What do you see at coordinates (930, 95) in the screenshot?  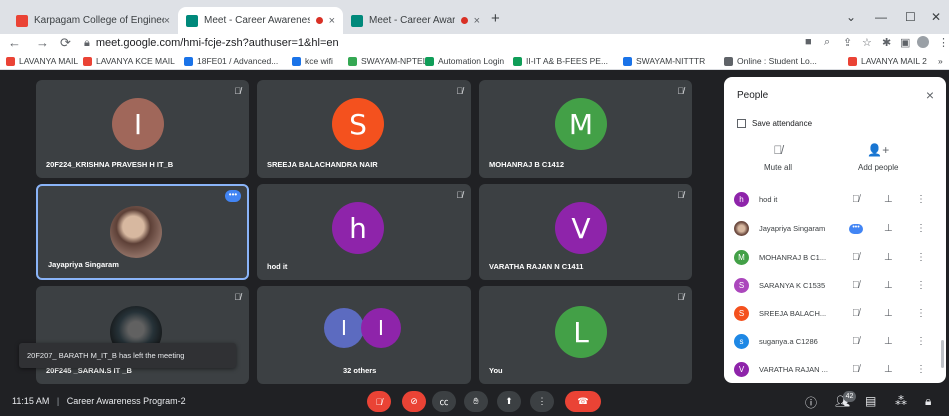 I see `panel-close-button: ×` at bounding box center [930, 95].